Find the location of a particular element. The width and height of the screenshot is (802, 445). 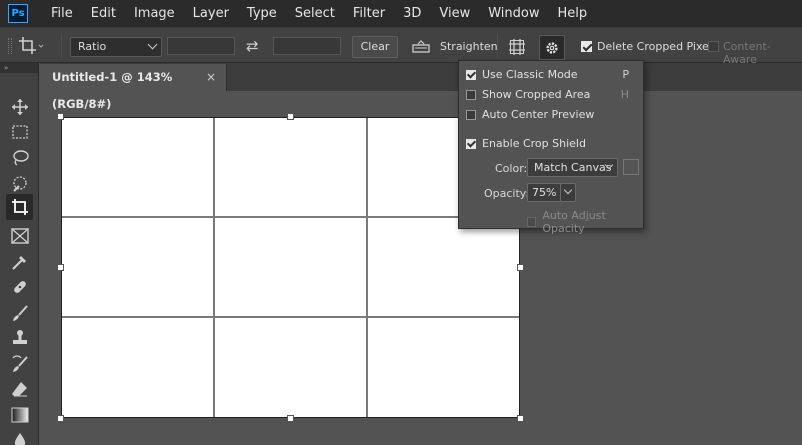

gradient-tool-icon is located at coordinates (19, 414).